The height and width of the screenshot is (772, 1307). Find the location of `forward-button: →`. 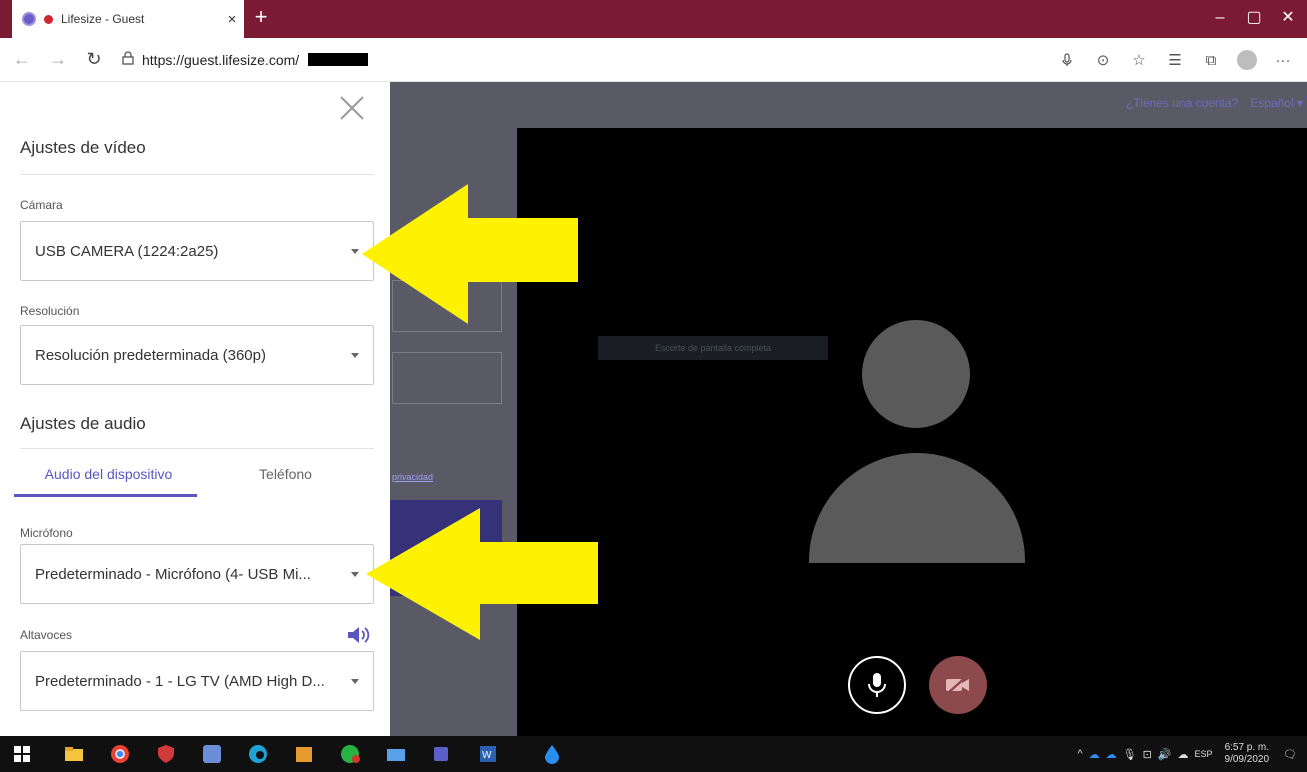

forward-button: → is located at coordinates (58, 60).